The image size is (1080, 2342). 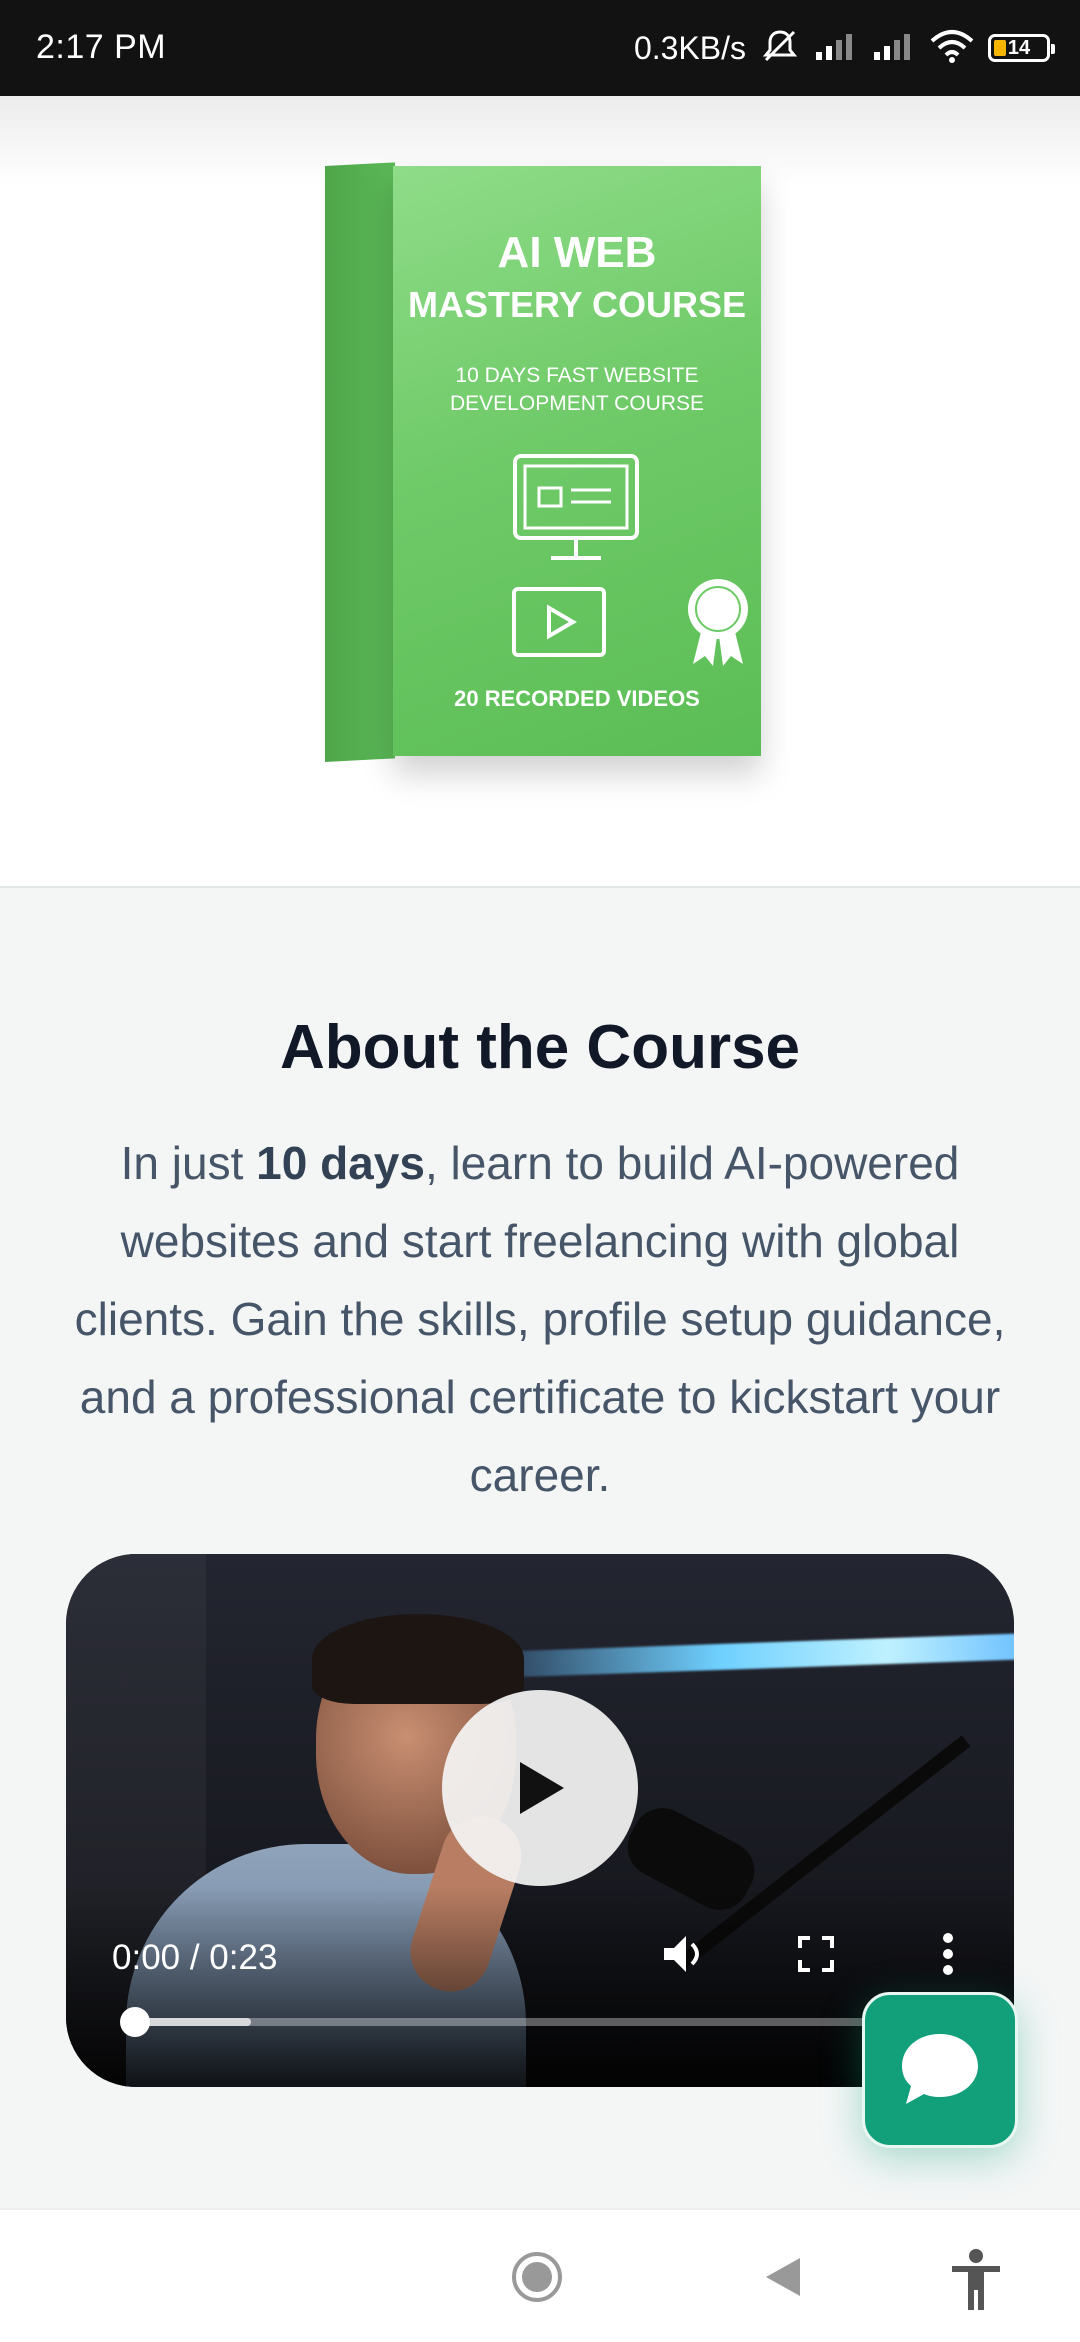 What do you see at coordinates (576, 514) in the screenshot?
I see `monitor-icon` at bounding box center [576, 514].